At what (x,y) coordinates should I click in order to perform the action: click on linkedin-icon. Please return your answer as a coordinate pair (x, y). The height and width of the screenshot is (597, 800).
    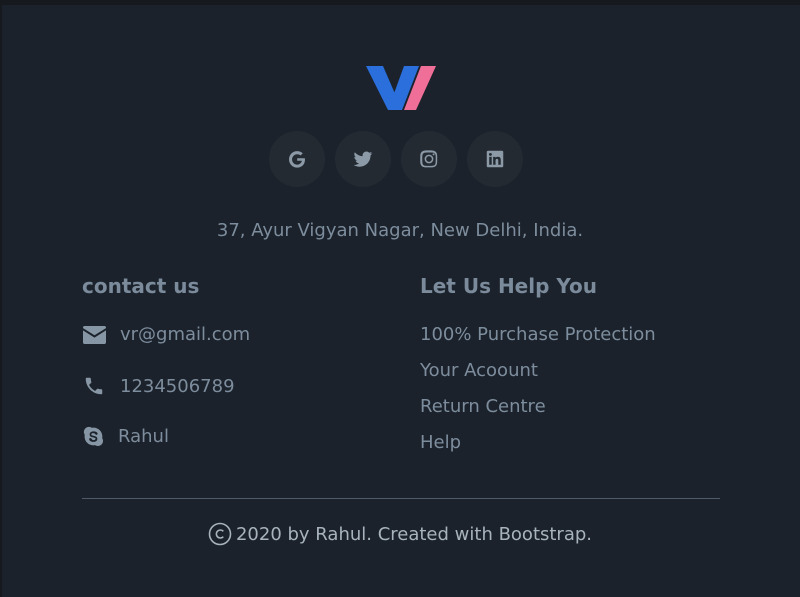
    Looking at the image, I should click on (495, 159).